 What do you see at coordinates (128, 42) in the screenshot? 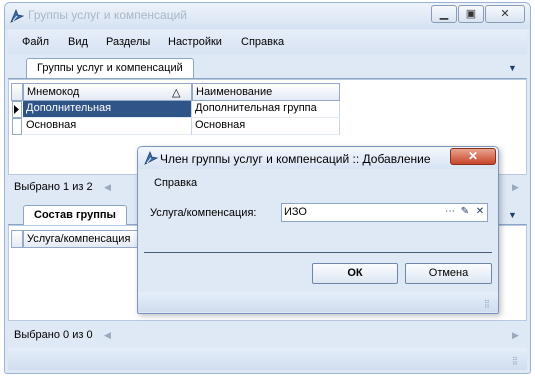
I see `menu-sections: Разделы` at bounding box center [128, 42].